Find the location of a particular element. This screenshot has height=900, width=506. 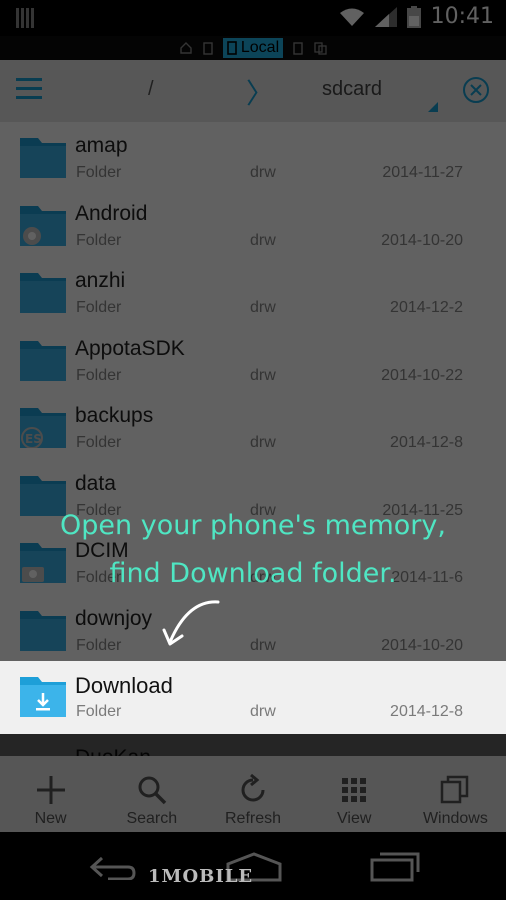

recents-icon is located at coordinates (395, 867).